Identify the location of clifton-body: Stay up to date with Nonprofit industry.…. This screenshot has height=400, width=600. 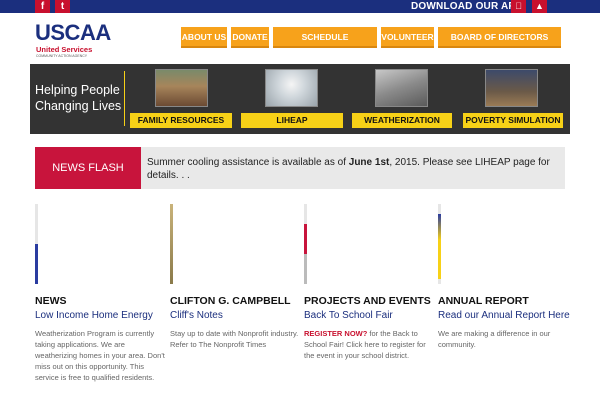
(234, 339).